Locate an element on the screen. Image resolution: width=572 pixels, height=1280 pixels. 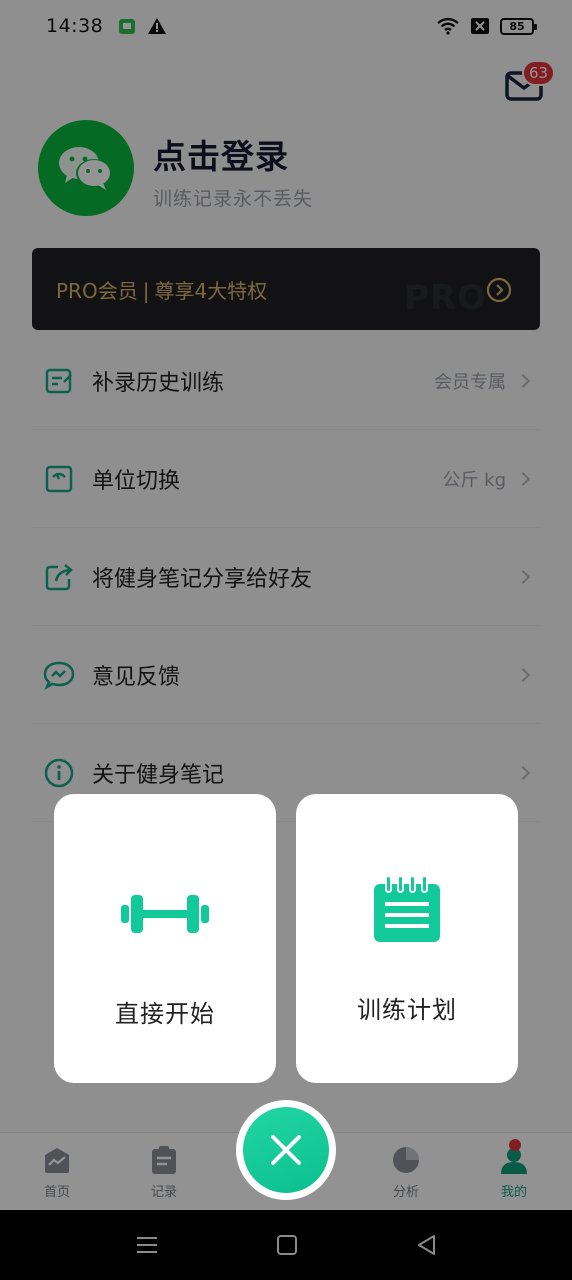
start-directly-label: 直接开始 is located at coordinates (165, 1014).